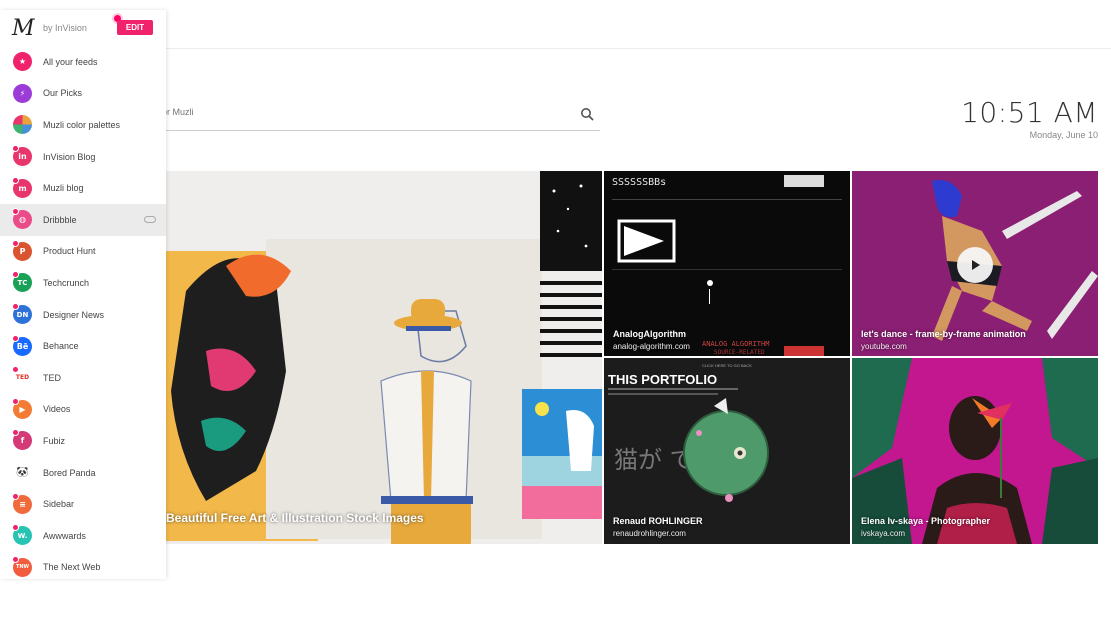 This screenshot has width=1111, height=619. I want to click on clock-date: Monday, June 10, so click(1063, 135).